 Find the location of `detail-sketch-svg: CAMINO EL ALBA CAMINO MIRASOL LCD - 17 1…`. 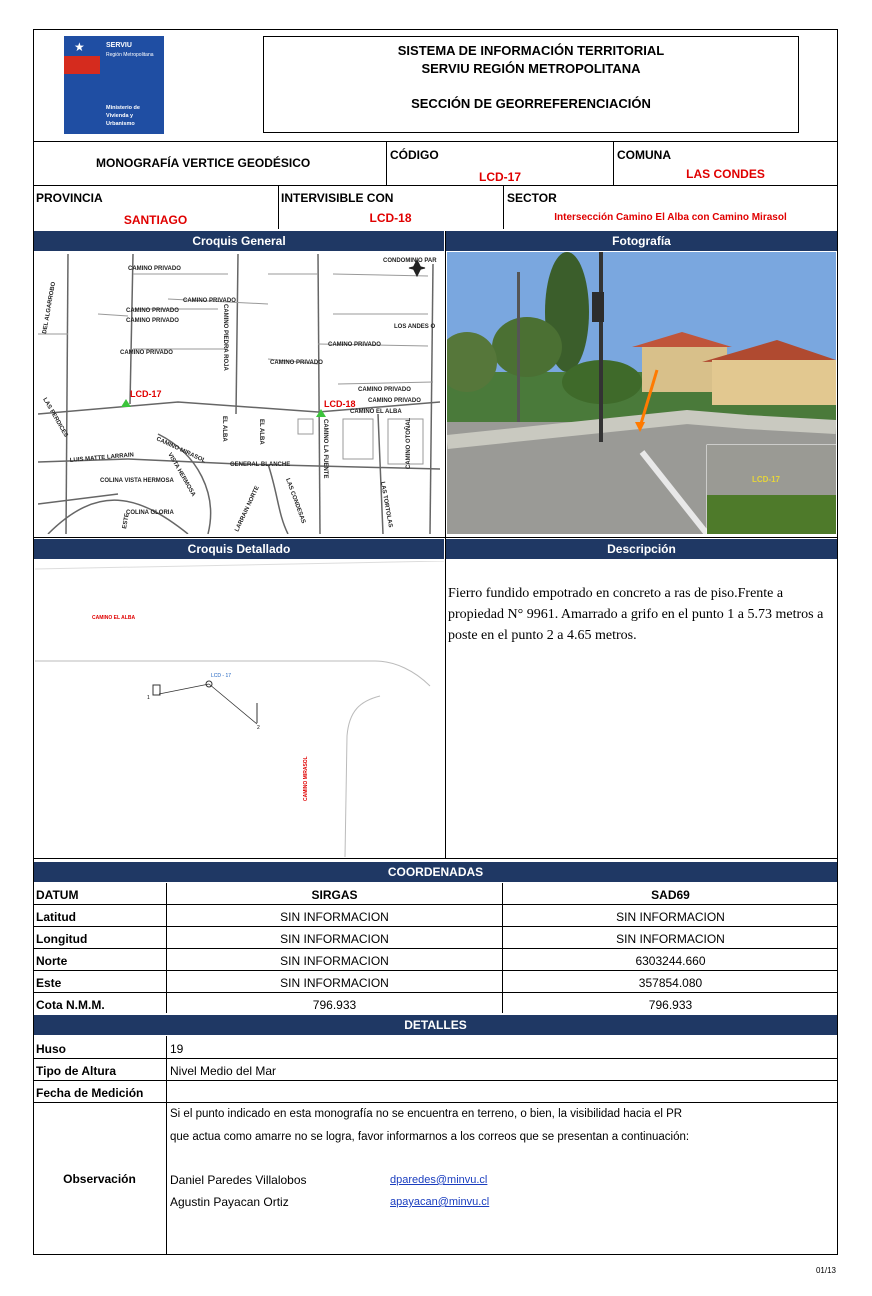

detail-sketch-svg: CAMINO EL ALBA CAMINO MIRASOL LCD - 17 1… is located at coordinates (239, 709).